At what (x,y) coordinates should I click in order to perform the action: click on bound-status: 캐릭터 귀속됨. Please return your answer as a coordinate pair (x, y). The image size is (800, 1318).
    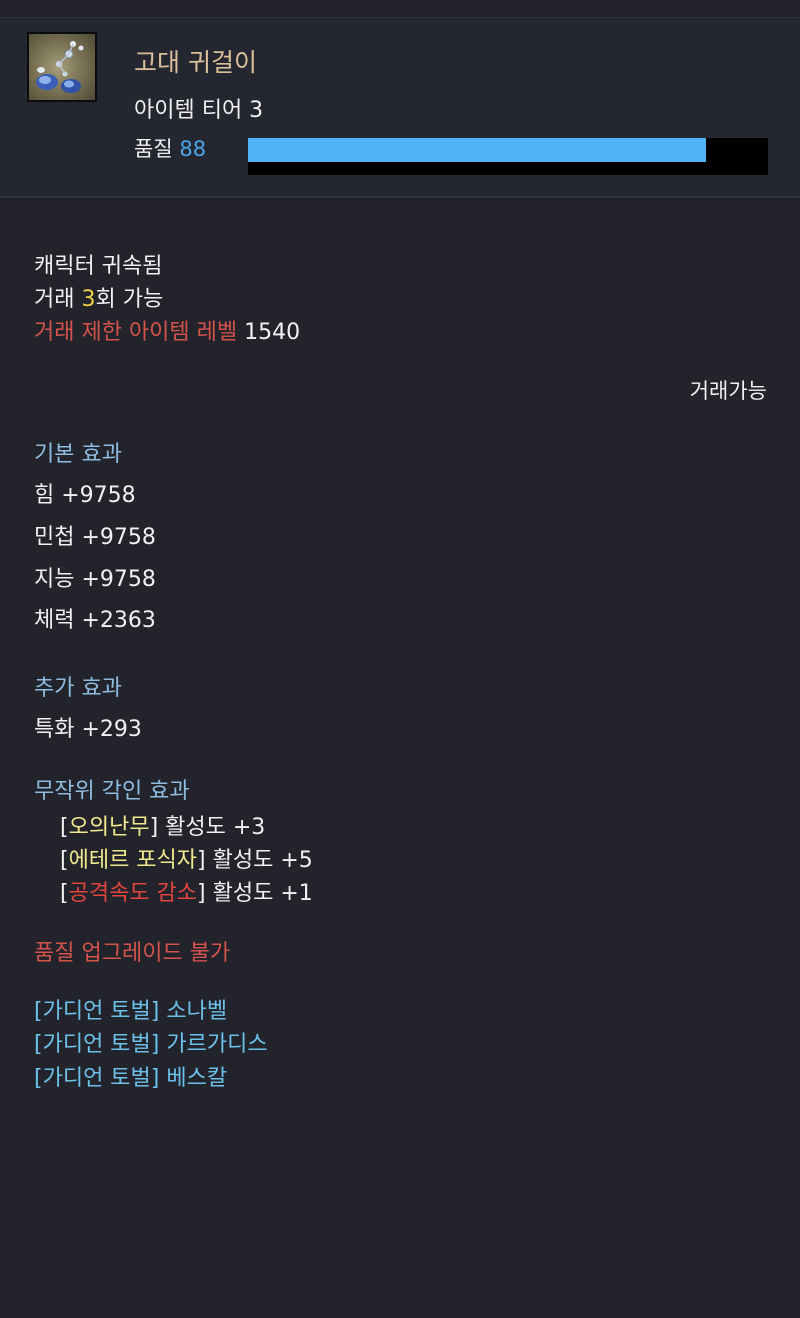
    Looking at the image, I should click on (98, 266).